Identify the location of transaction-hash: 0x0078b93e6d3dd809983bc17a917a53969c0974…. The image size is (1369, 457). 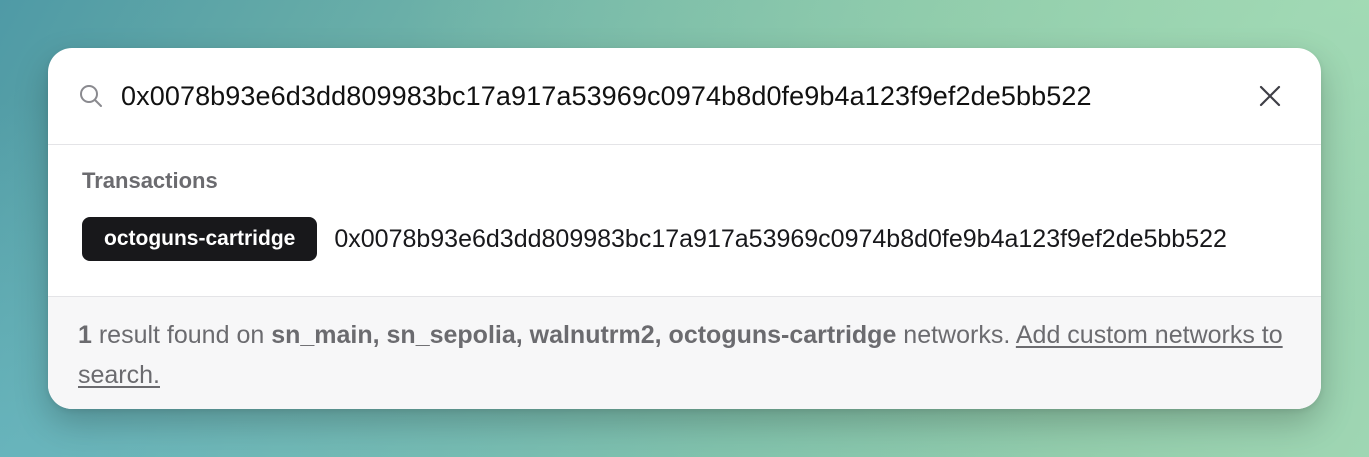
(780, 238).